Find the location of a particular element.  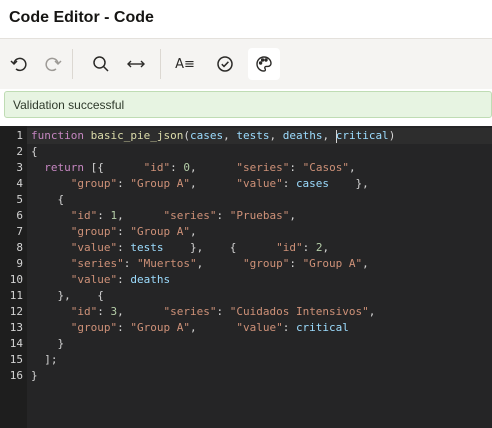

theme-button is located at coordinates (264, 64).